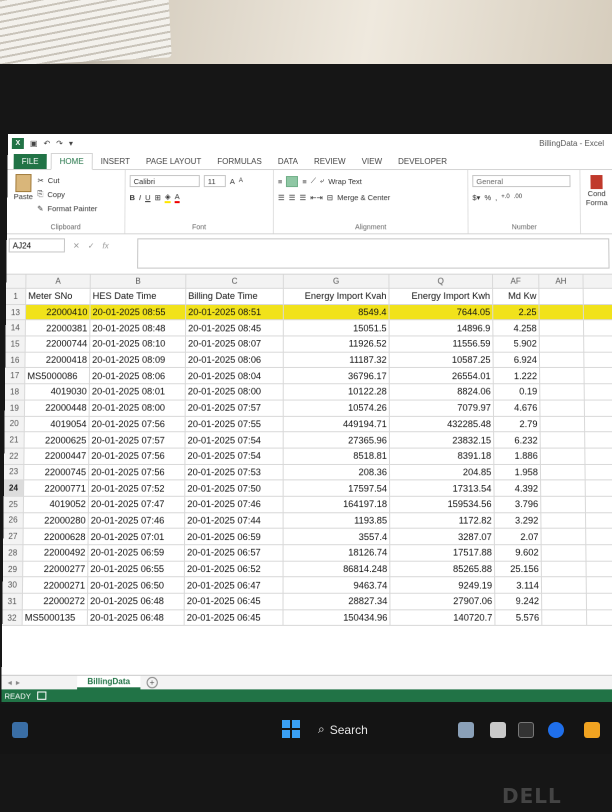 The width and height of the screenshot is (612, 812). What do you see at coordinates (58, 360) in the screenshot?
I see `table-cell: 22000418` at bounding box center [58, 360].